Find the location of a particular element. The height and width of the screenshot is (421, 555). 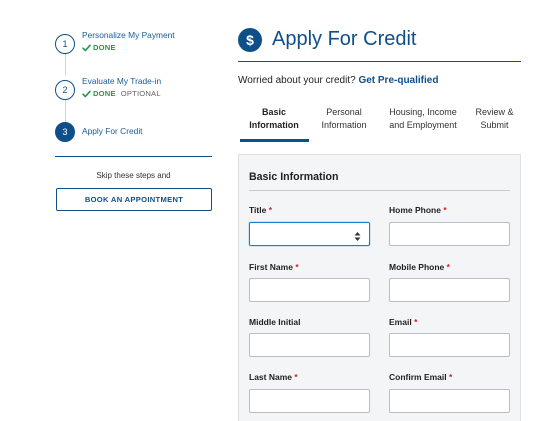

book-appointment-button: BOOK AN APPOINTMENT is located at coordinates (134, 199).